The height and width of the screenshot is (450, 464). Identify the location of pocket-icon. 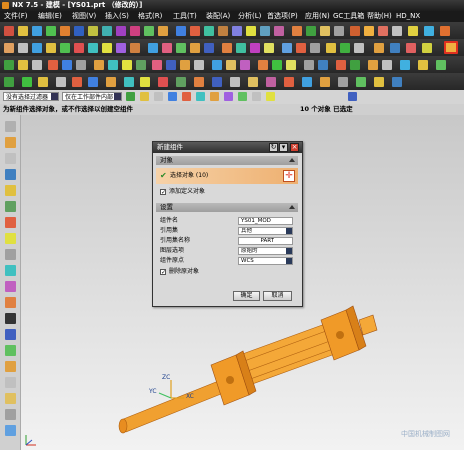
(121, 31).